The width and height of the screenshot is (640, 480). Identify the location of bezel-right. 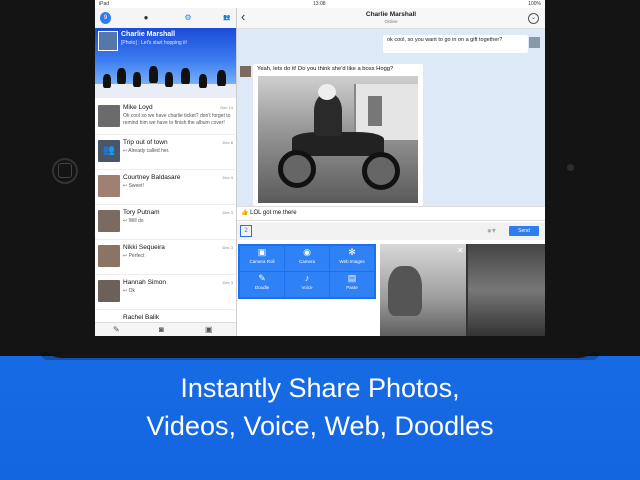
(592, 178).